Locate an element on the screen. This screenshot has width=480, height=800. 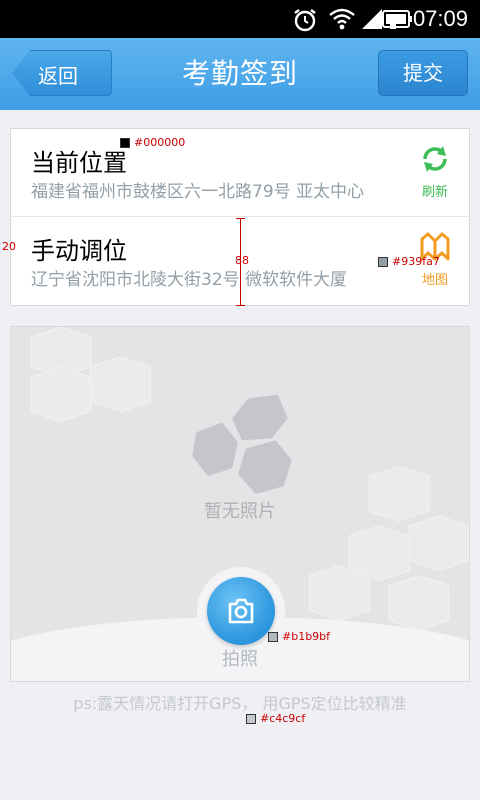
gps-hint: ps:露天情况请打开GPS， 用GPS定位比较精准 is located at coordinates (240, 703).